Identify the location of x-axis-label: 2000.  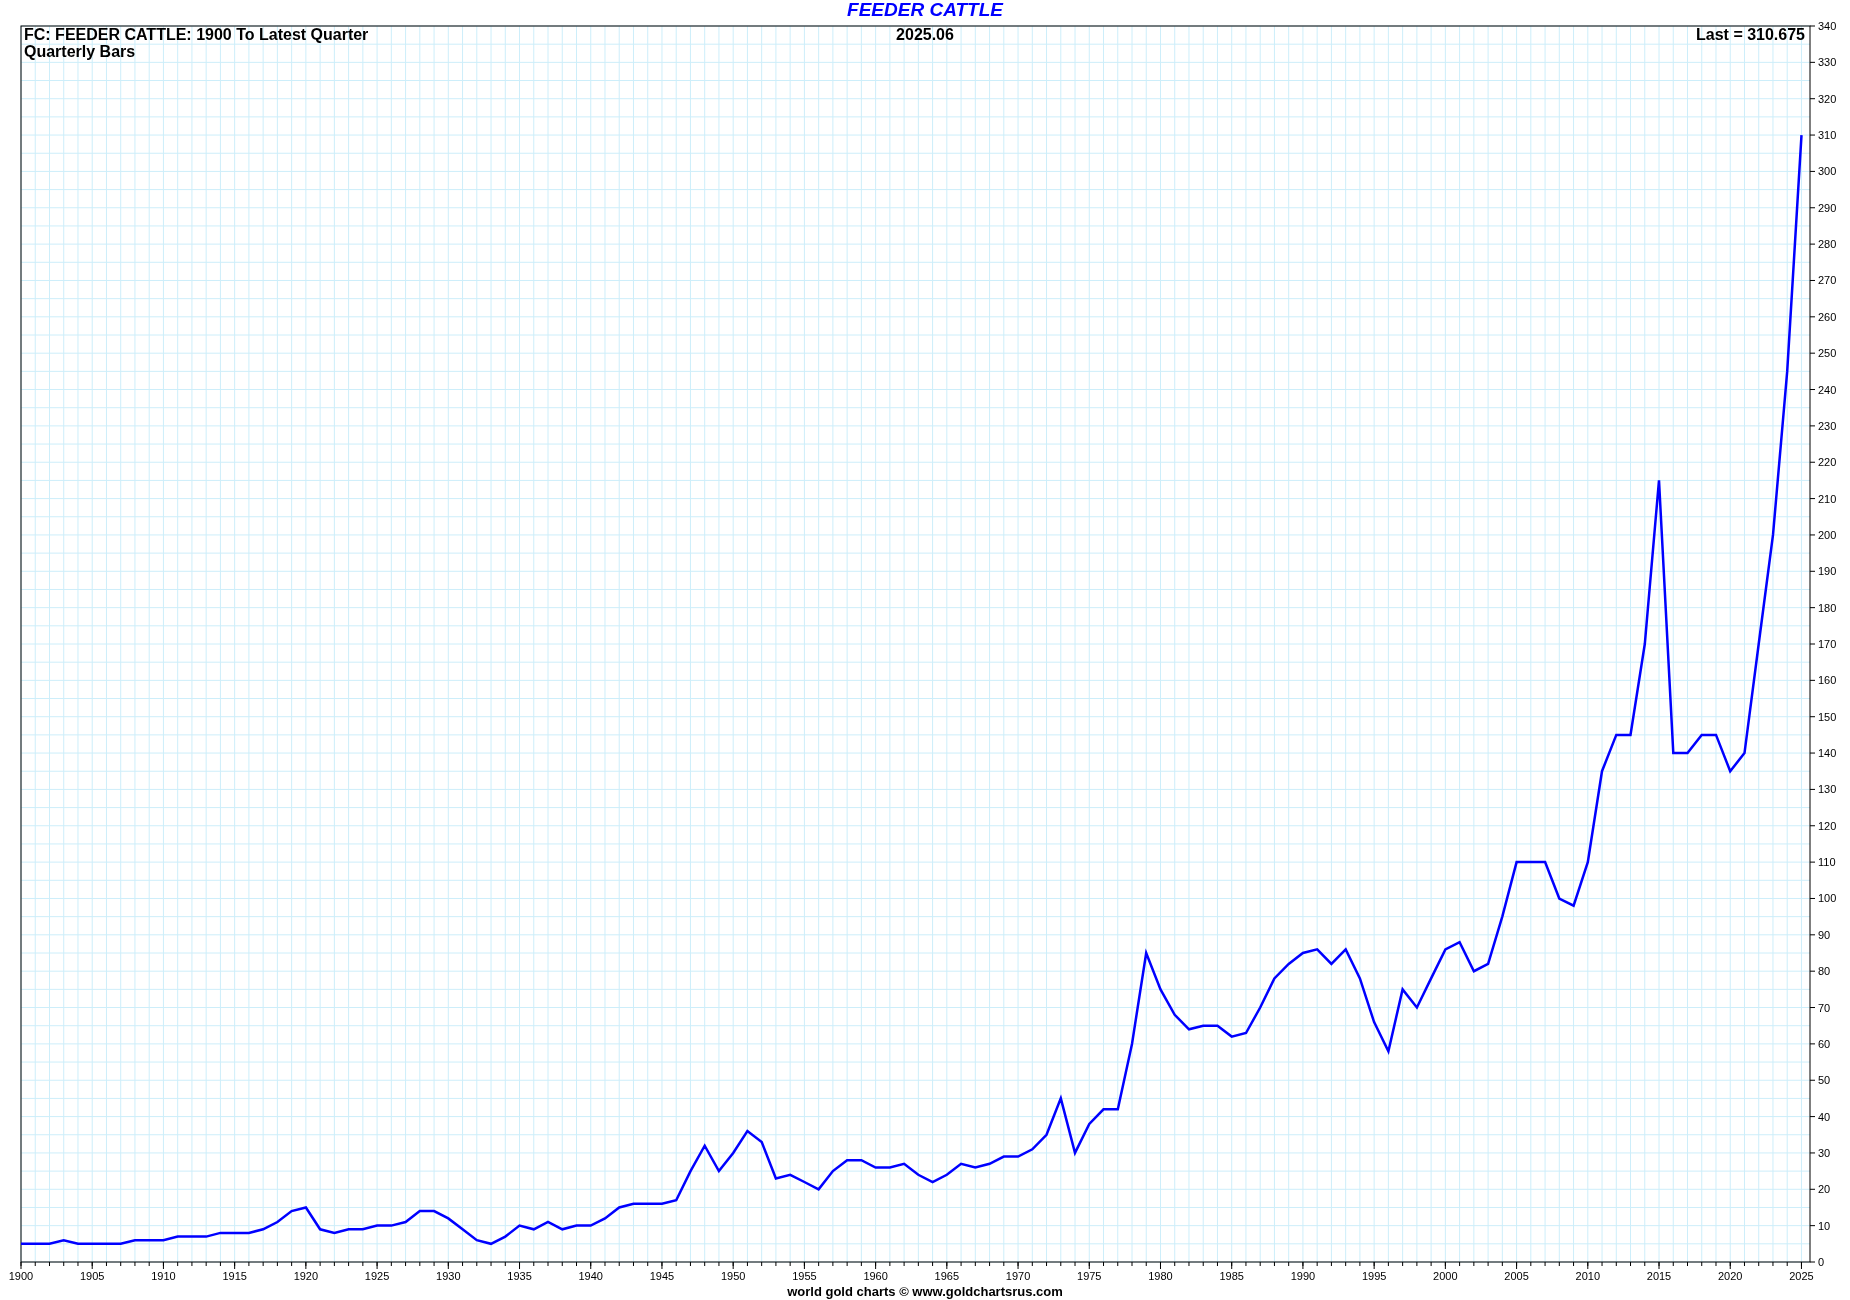
(1445, 1276).